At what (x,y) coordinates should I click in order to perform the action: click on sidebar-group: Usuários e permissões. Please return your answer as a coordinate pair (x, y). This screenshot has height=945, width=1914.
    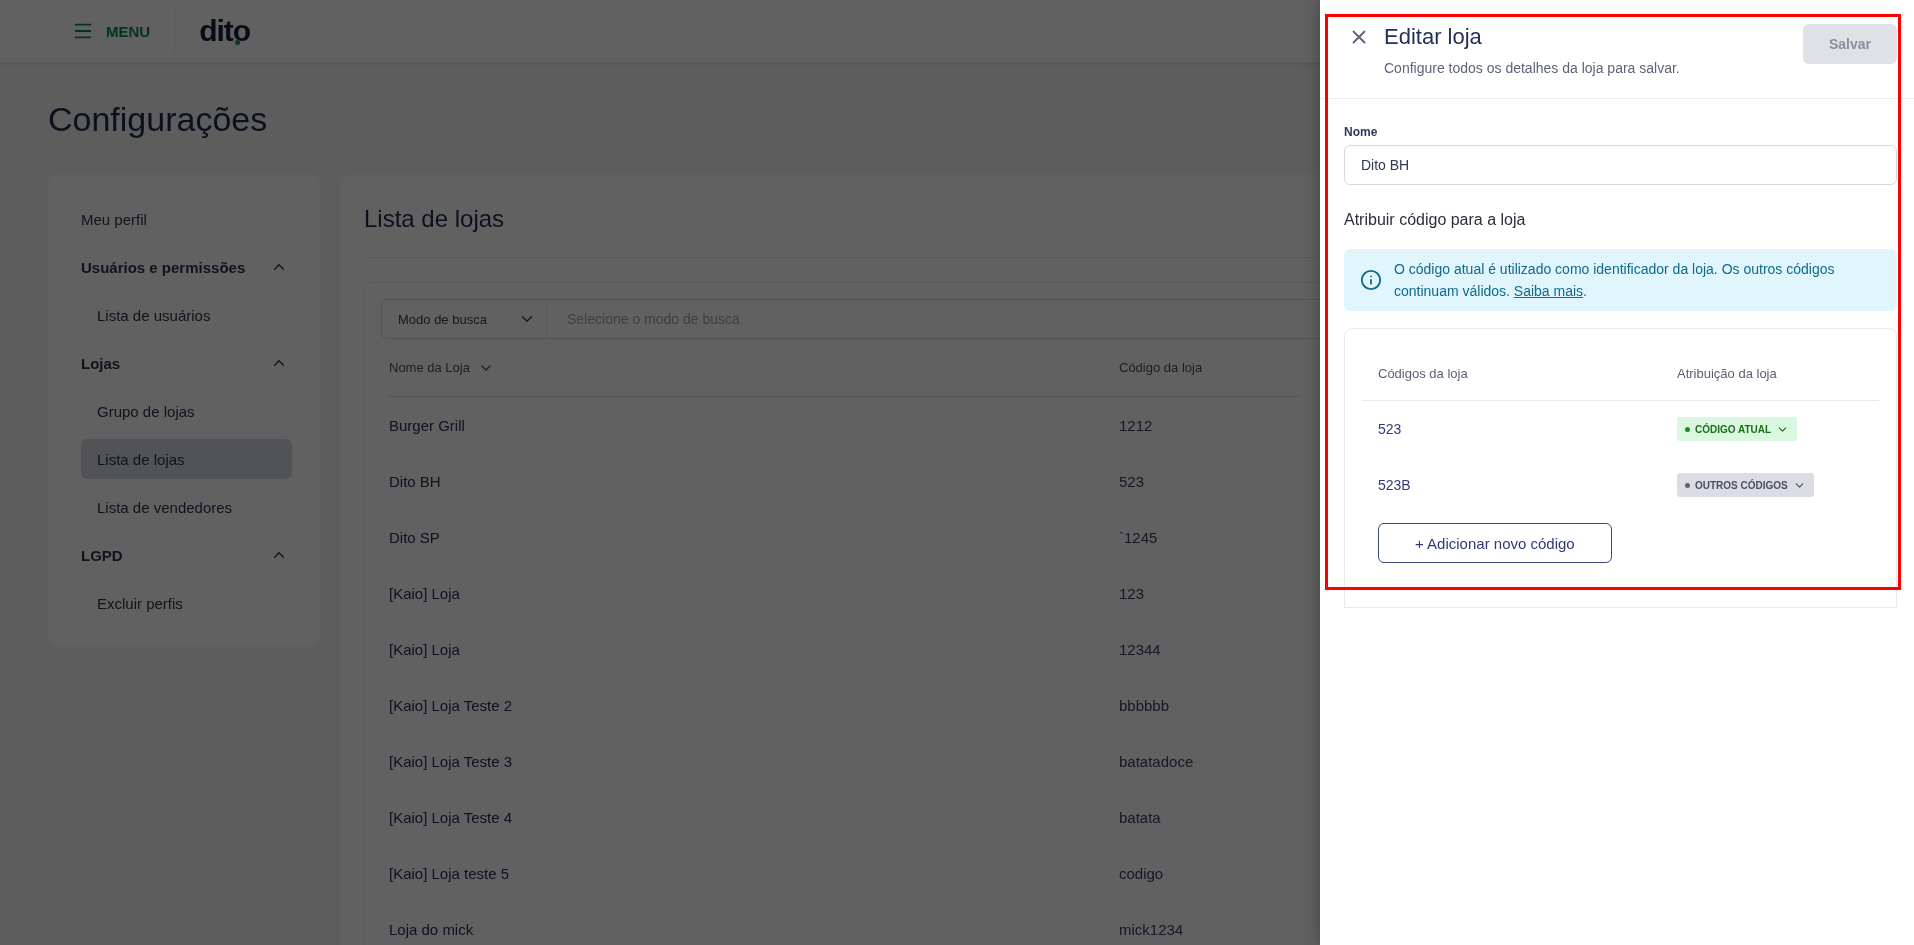
    Looking at the image, I should click on (192, 267).